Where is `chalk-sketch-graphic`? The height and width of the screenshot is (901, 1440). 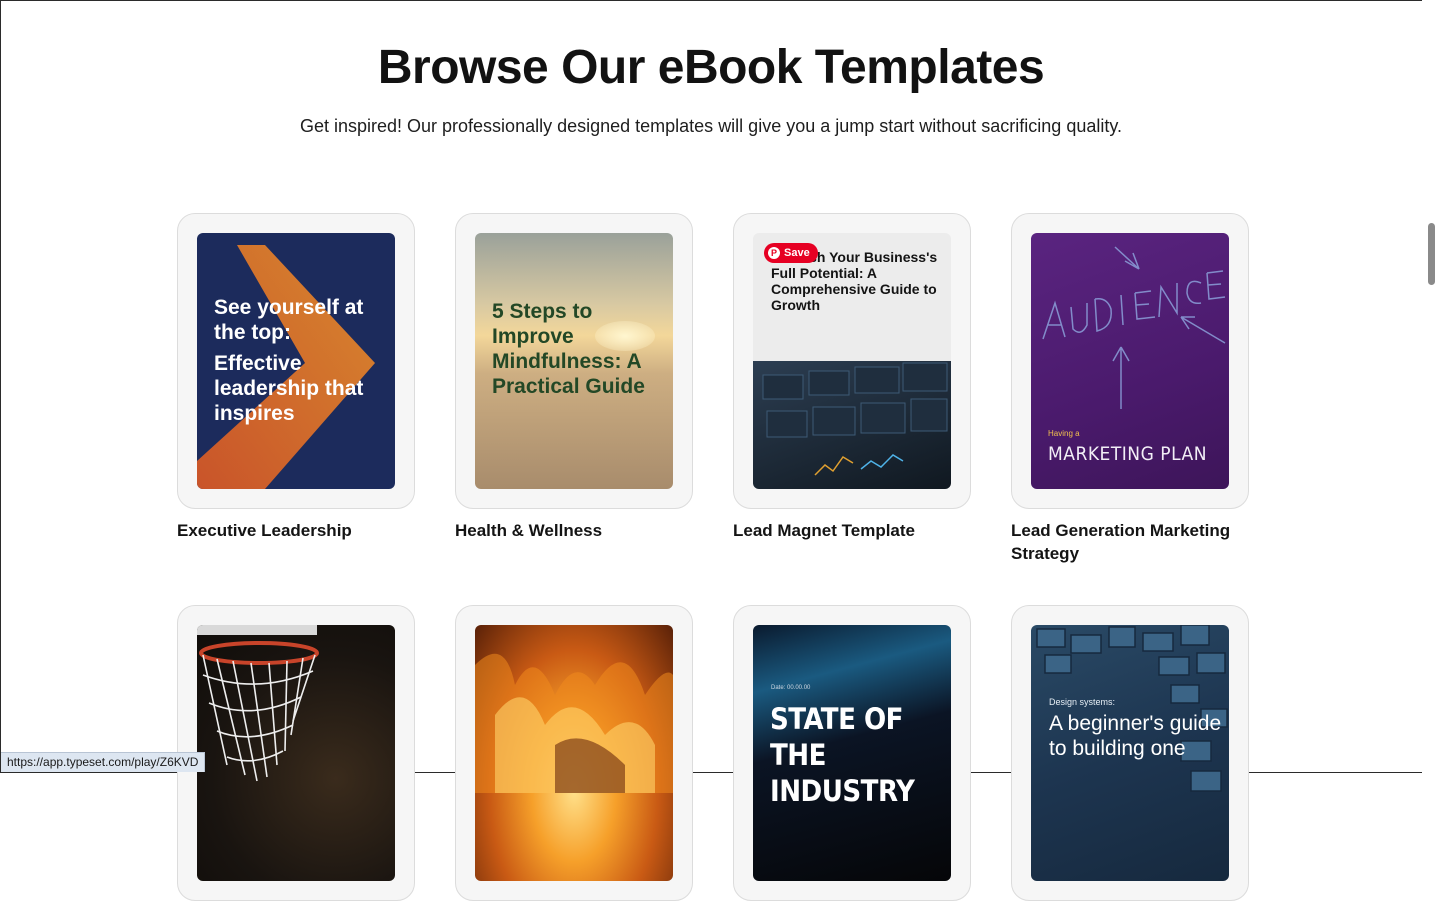
chalk-sketch-graphic is located at coordinates (1134, 327).